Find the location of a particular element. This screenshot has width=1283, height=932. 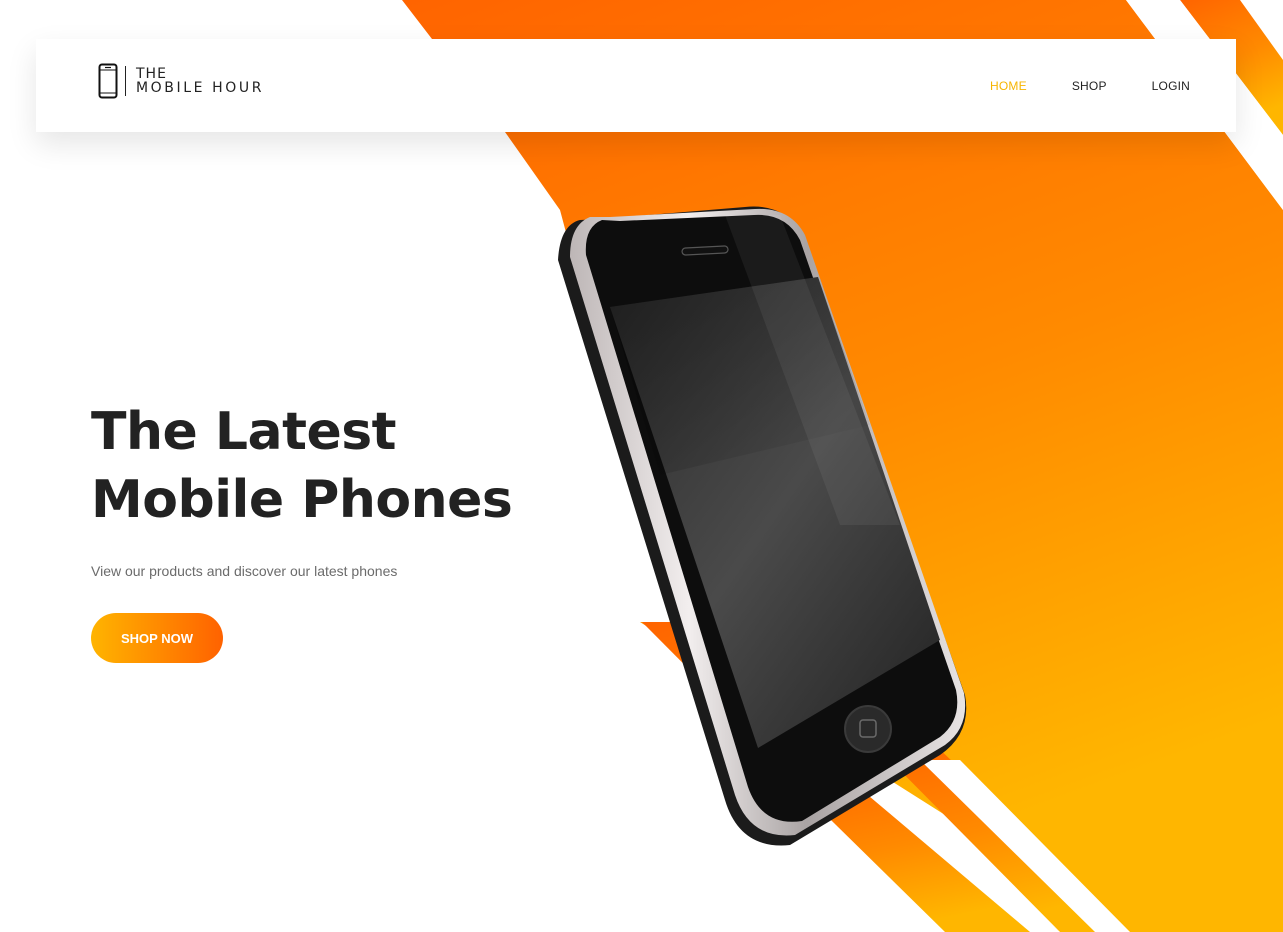

nav-shop-link: SHOP is located at coordinates (1089, 86).